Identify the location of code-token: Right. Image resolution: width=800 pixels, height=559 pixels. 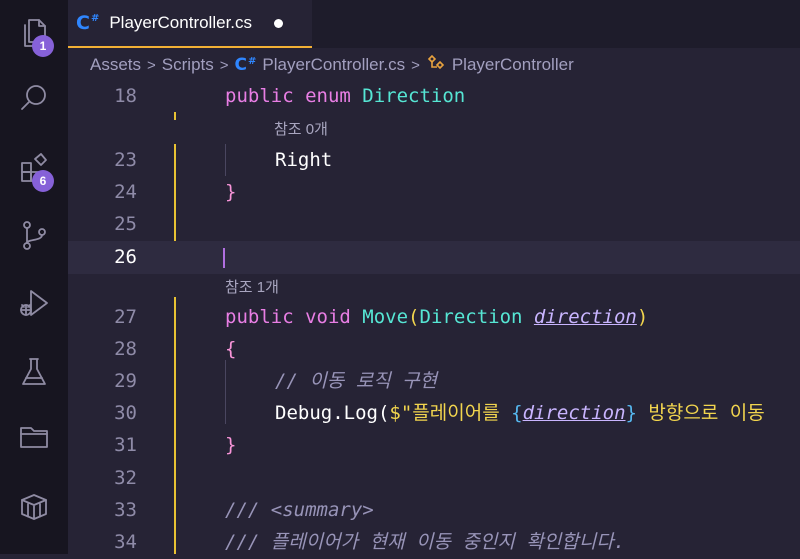
(304, 160).